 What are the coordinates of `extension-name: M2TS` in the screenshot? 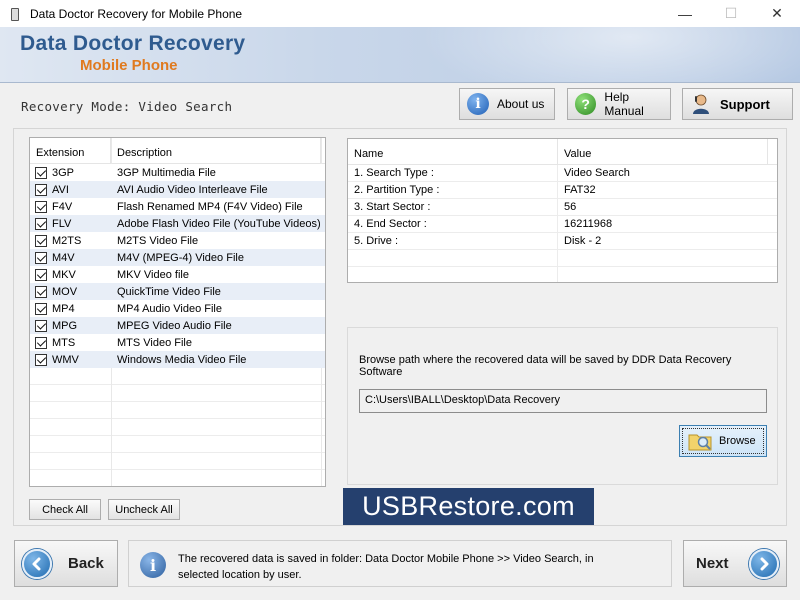 It's located at (67, 240).